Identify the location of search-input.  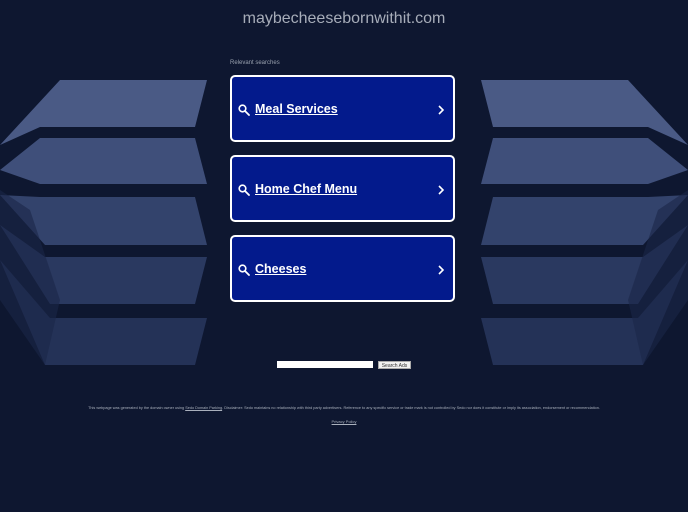
(325, 364).